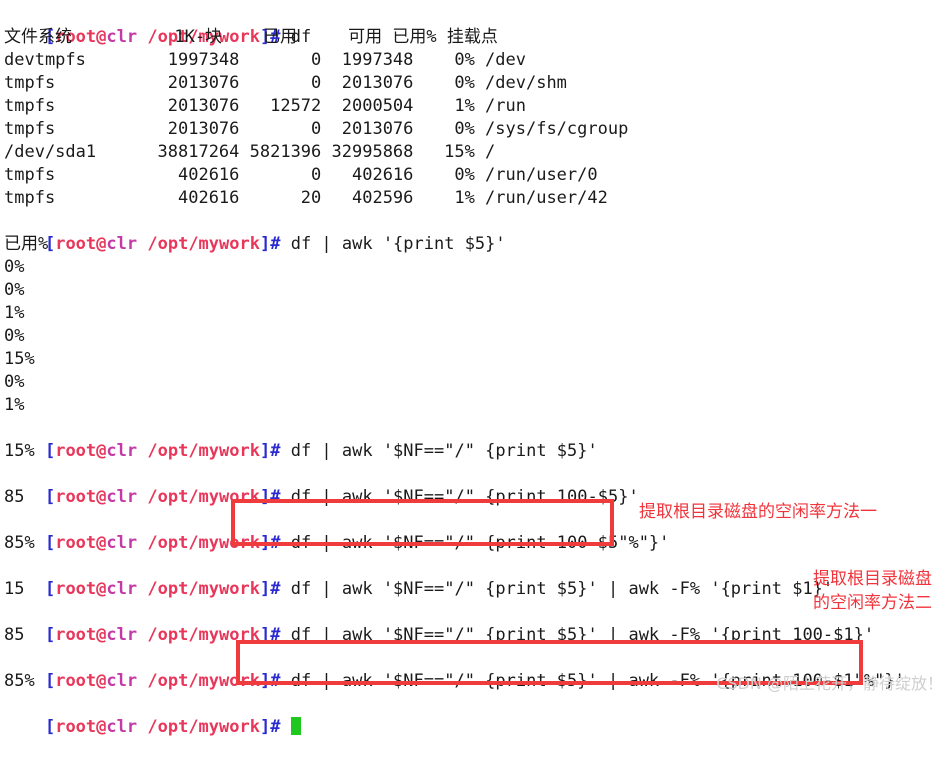 The height and width of the screenshot is (762, 951). I want to click on csdn-watermark: CSDN @陌上花开，静待绽放！, so click(829, 683).